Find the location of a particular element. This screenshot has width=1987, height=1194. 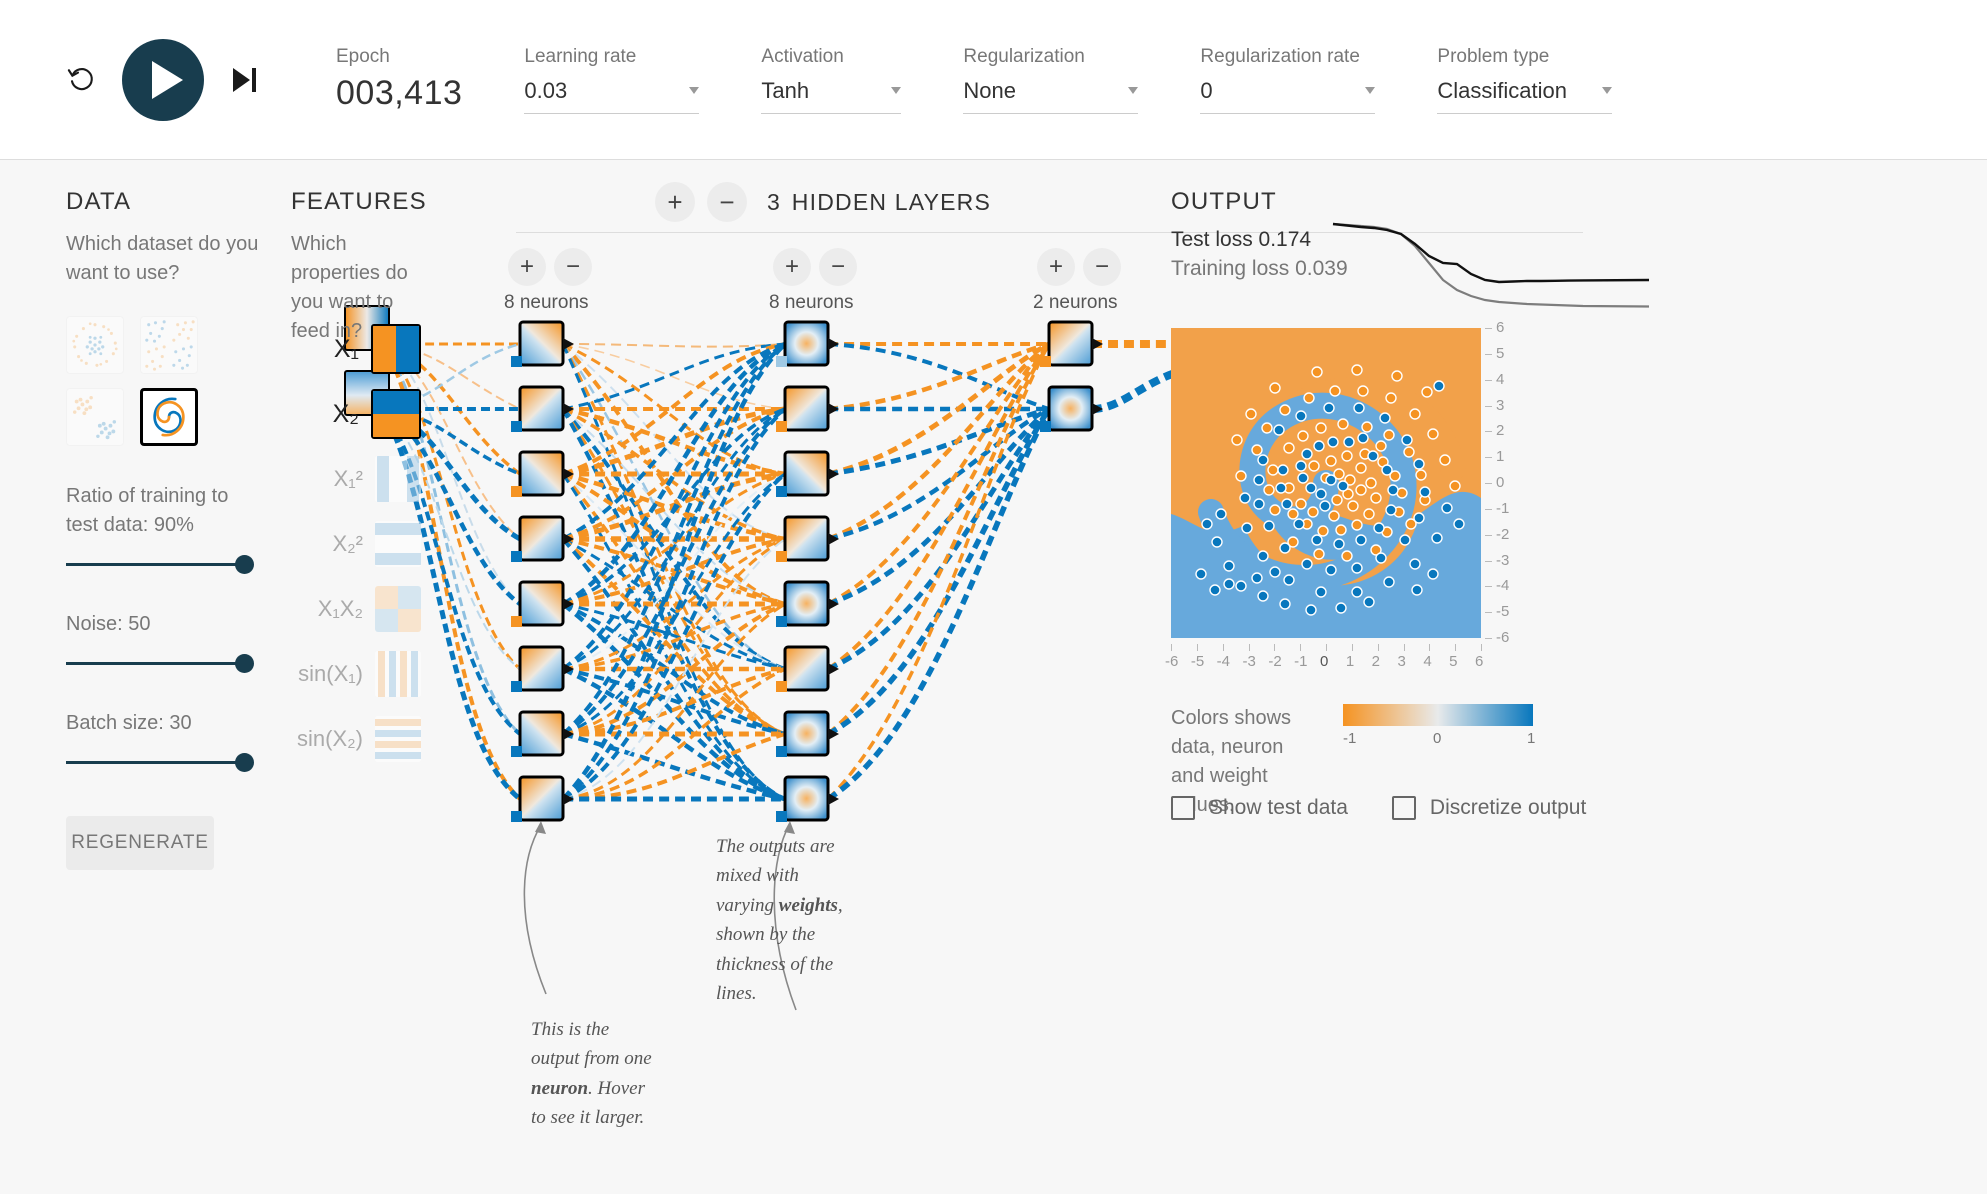

heatmap-y-axis: 6 5 4 3 2 1 0 -1 -2 -3 -4 -5 -6 is located at coordinates (1505, 482).